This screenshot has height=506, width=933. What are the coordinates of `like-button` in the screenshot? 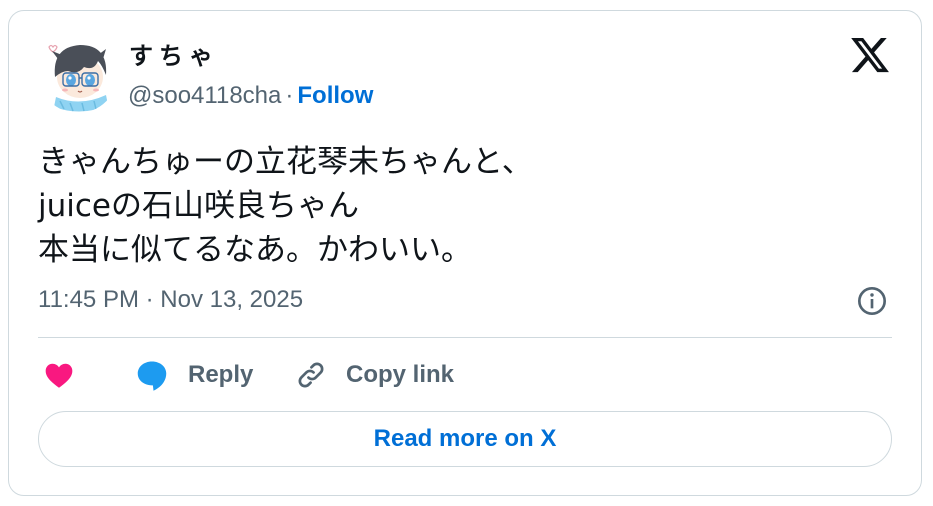 It's located at (59, 375).